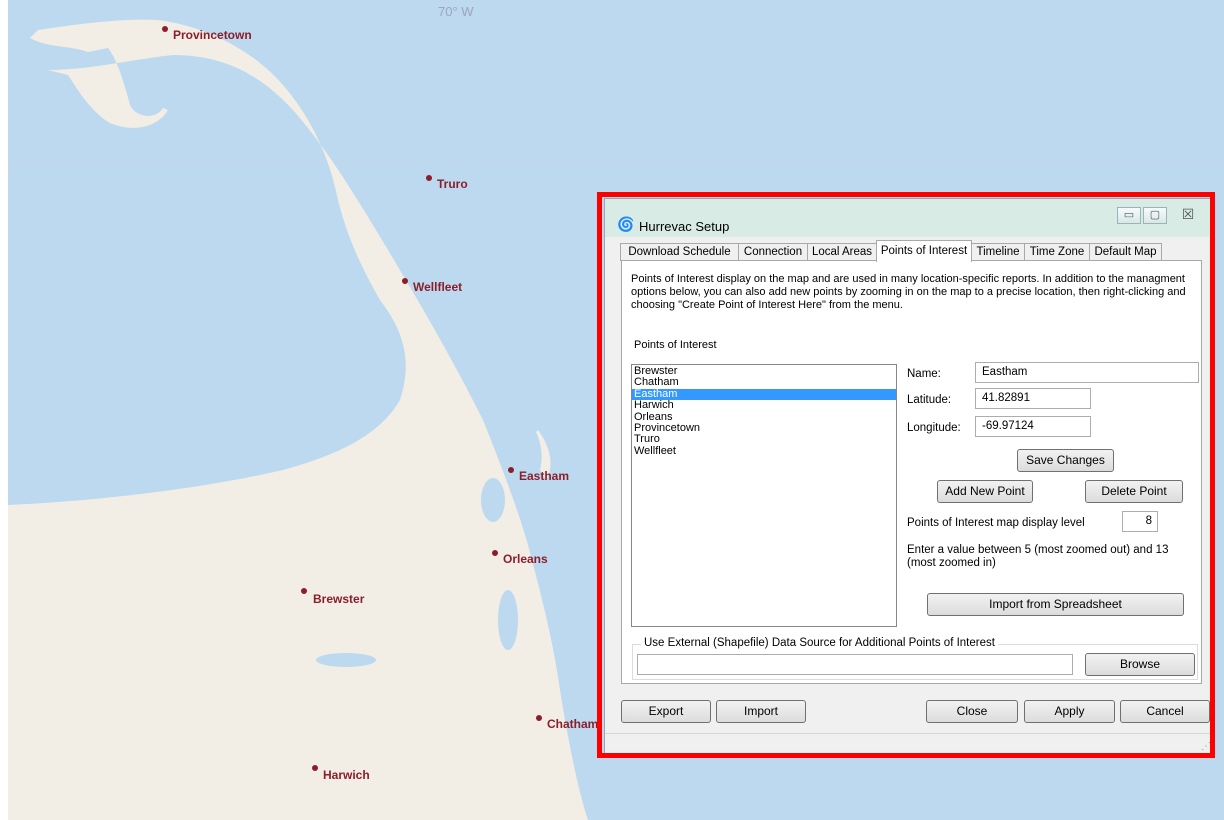  Describe the element at coordinates (339, 599) in the screenshot. I see `town-label: Brewster` at that location.